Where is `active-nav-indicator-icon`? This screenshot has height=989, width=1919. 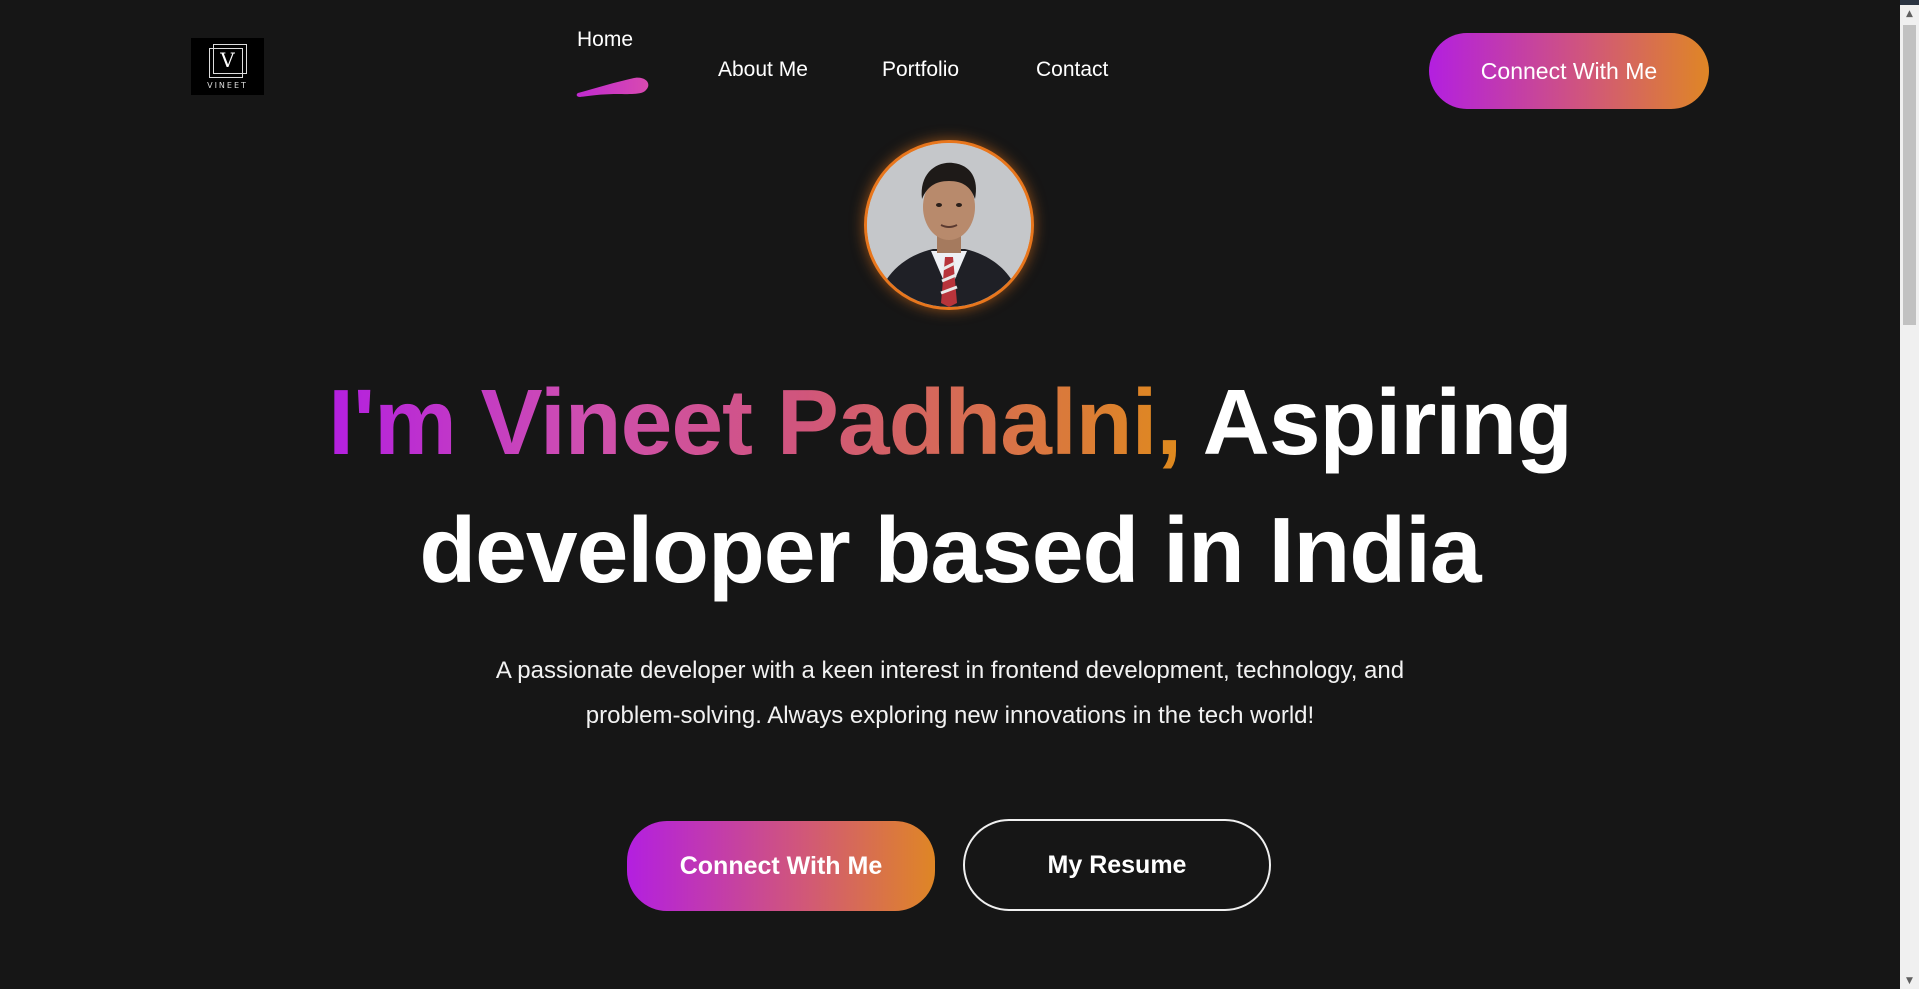 active-nav-indicator-icon is located at coordinates (612, 87).